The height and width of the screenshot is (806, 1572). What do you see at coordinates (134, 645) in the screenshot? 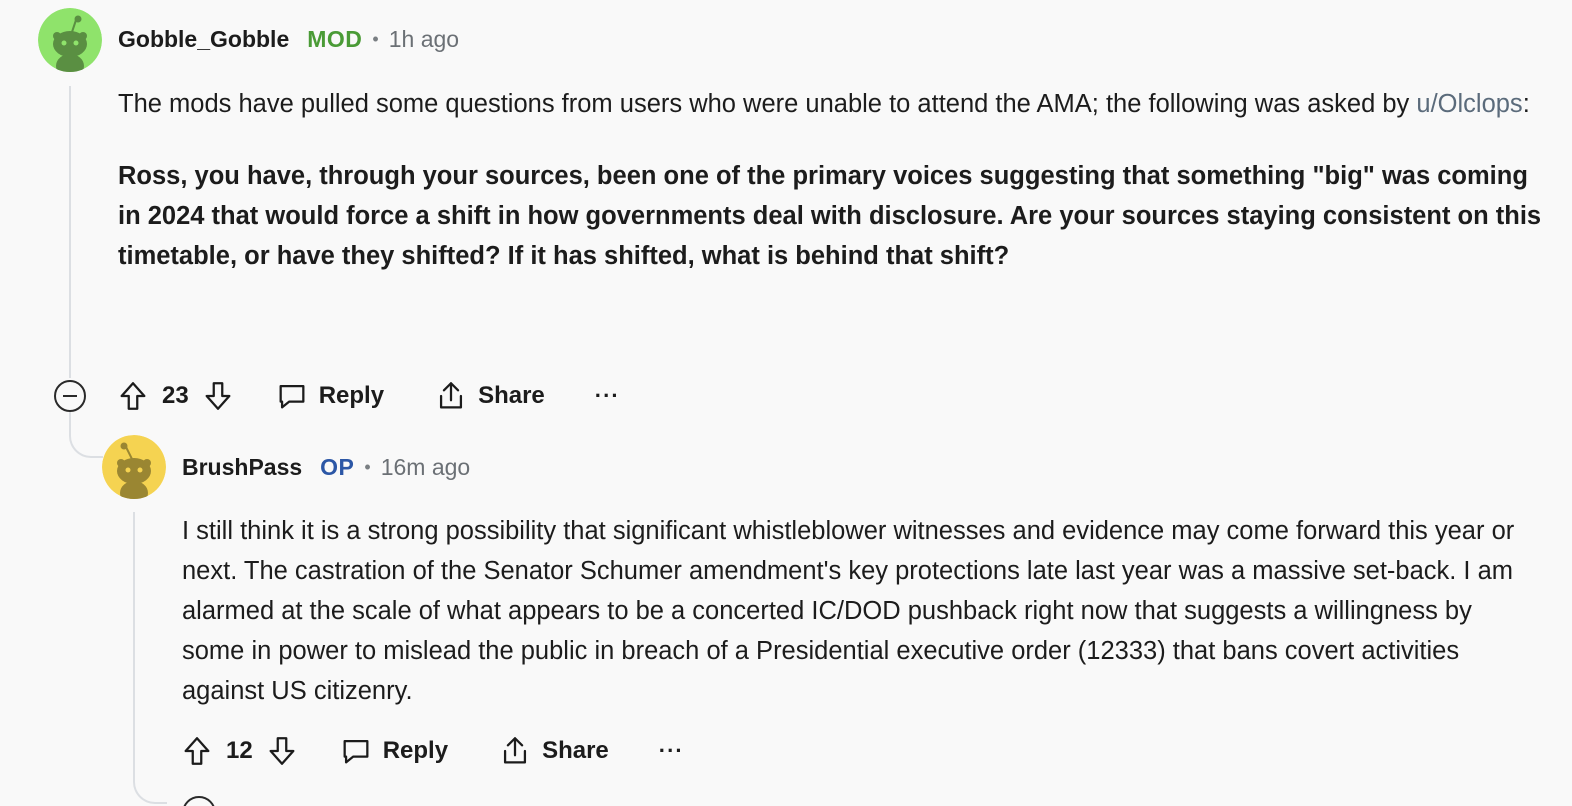
I see `thread-line-reply` at bounding box center [134, 645].